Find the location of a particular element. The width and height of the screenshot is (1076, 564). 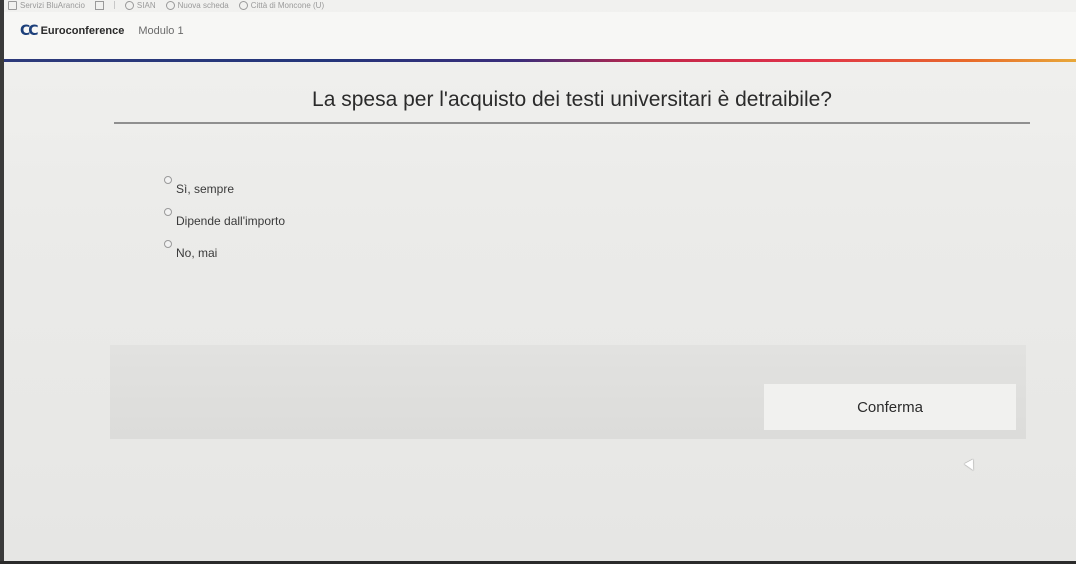

euroconference-logo-icon: CC is located at coordinates (29, 31).